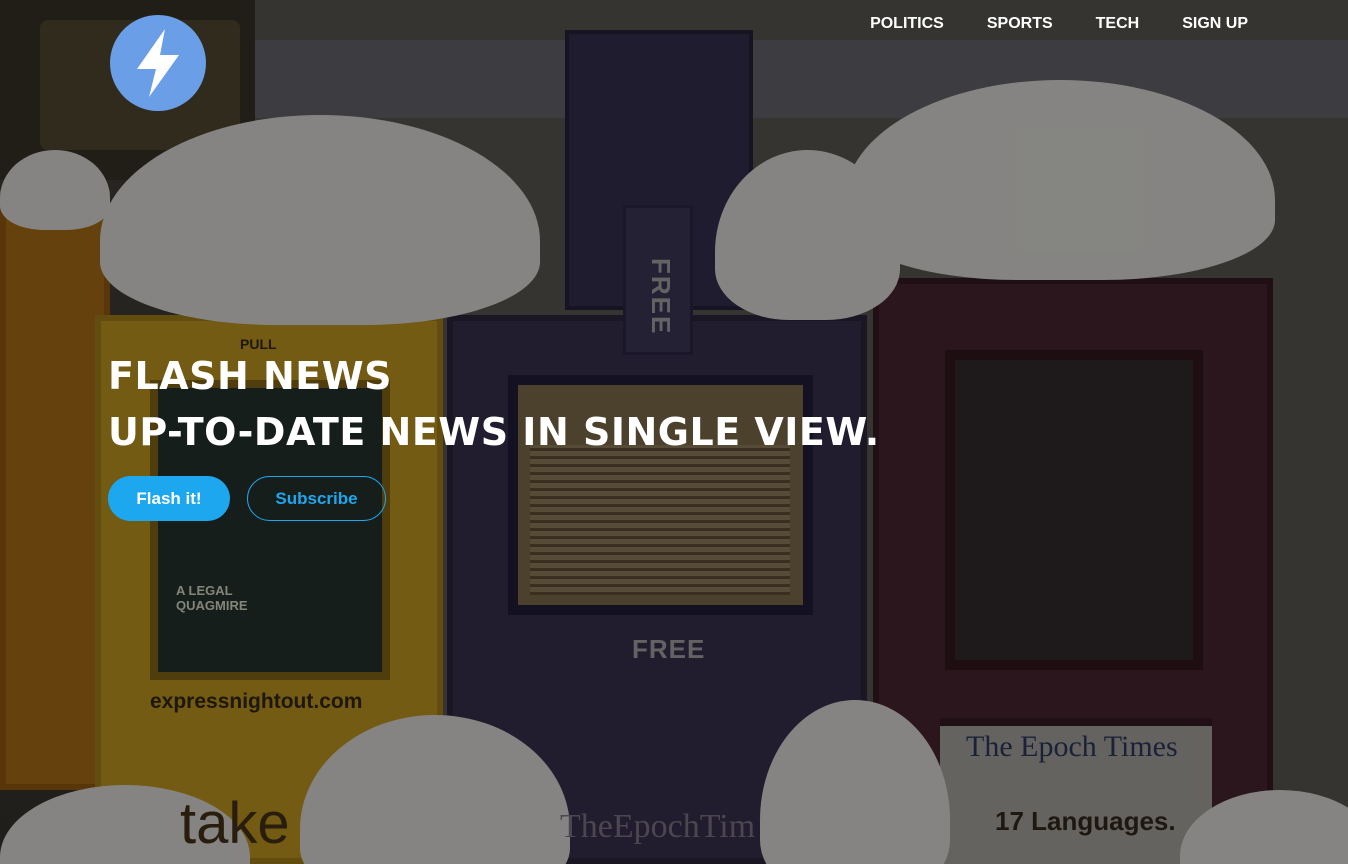  Describe the element at coordinates (907, 24) in the screenshot. I see `nav-politics: POLITICS` at that location.